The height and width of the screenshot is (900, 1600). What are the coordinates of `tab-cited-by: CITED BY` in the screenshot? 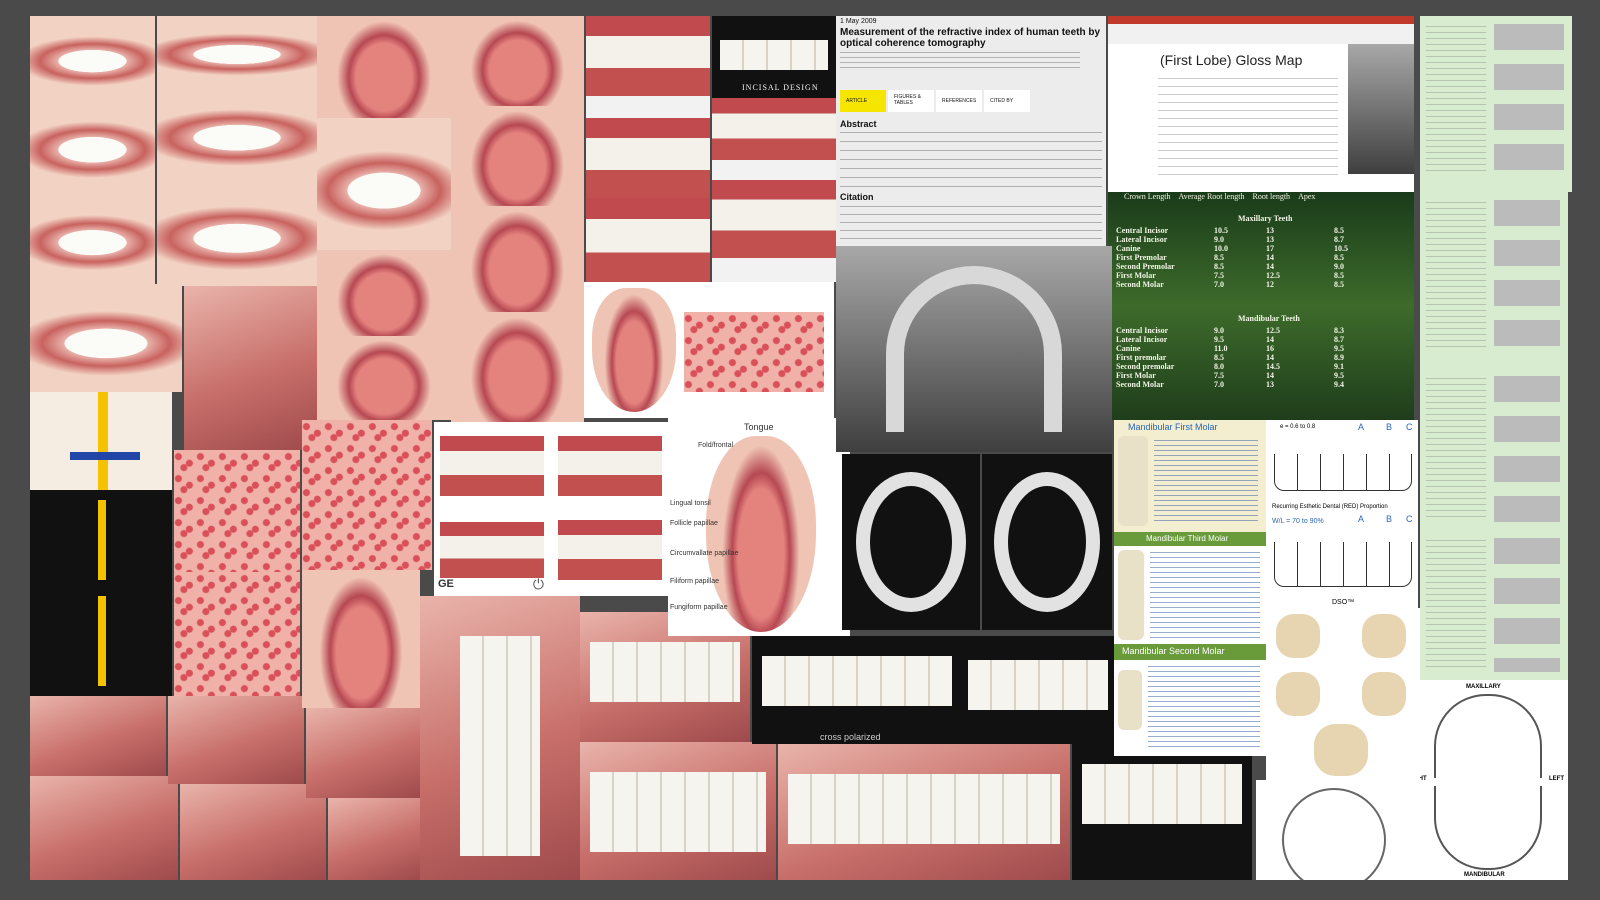 It's located at (1007, 101).